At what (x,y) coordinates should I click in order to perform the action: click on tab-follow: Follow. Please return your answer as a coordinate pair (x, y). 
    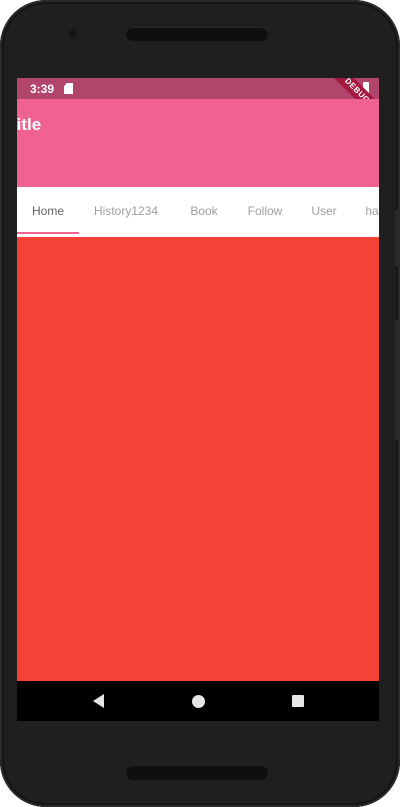
    Looking at the image, I should click on (265, 212).